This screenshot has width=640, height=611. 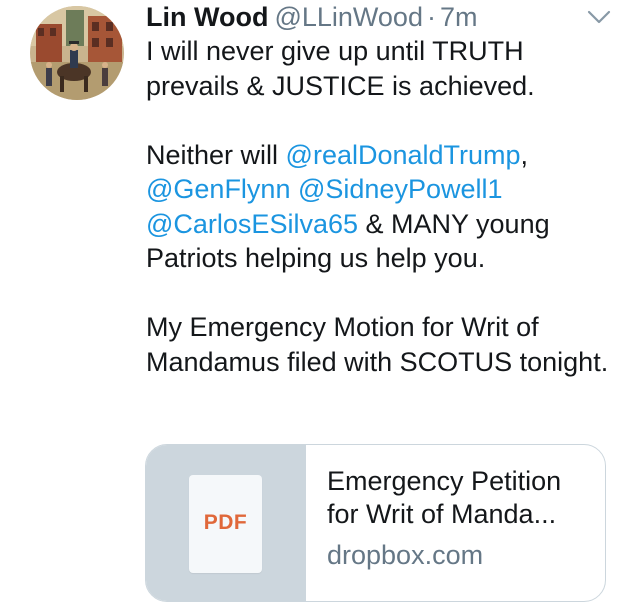 I want to click on author-handle: @LLinWood, so click(x=348, y=17).